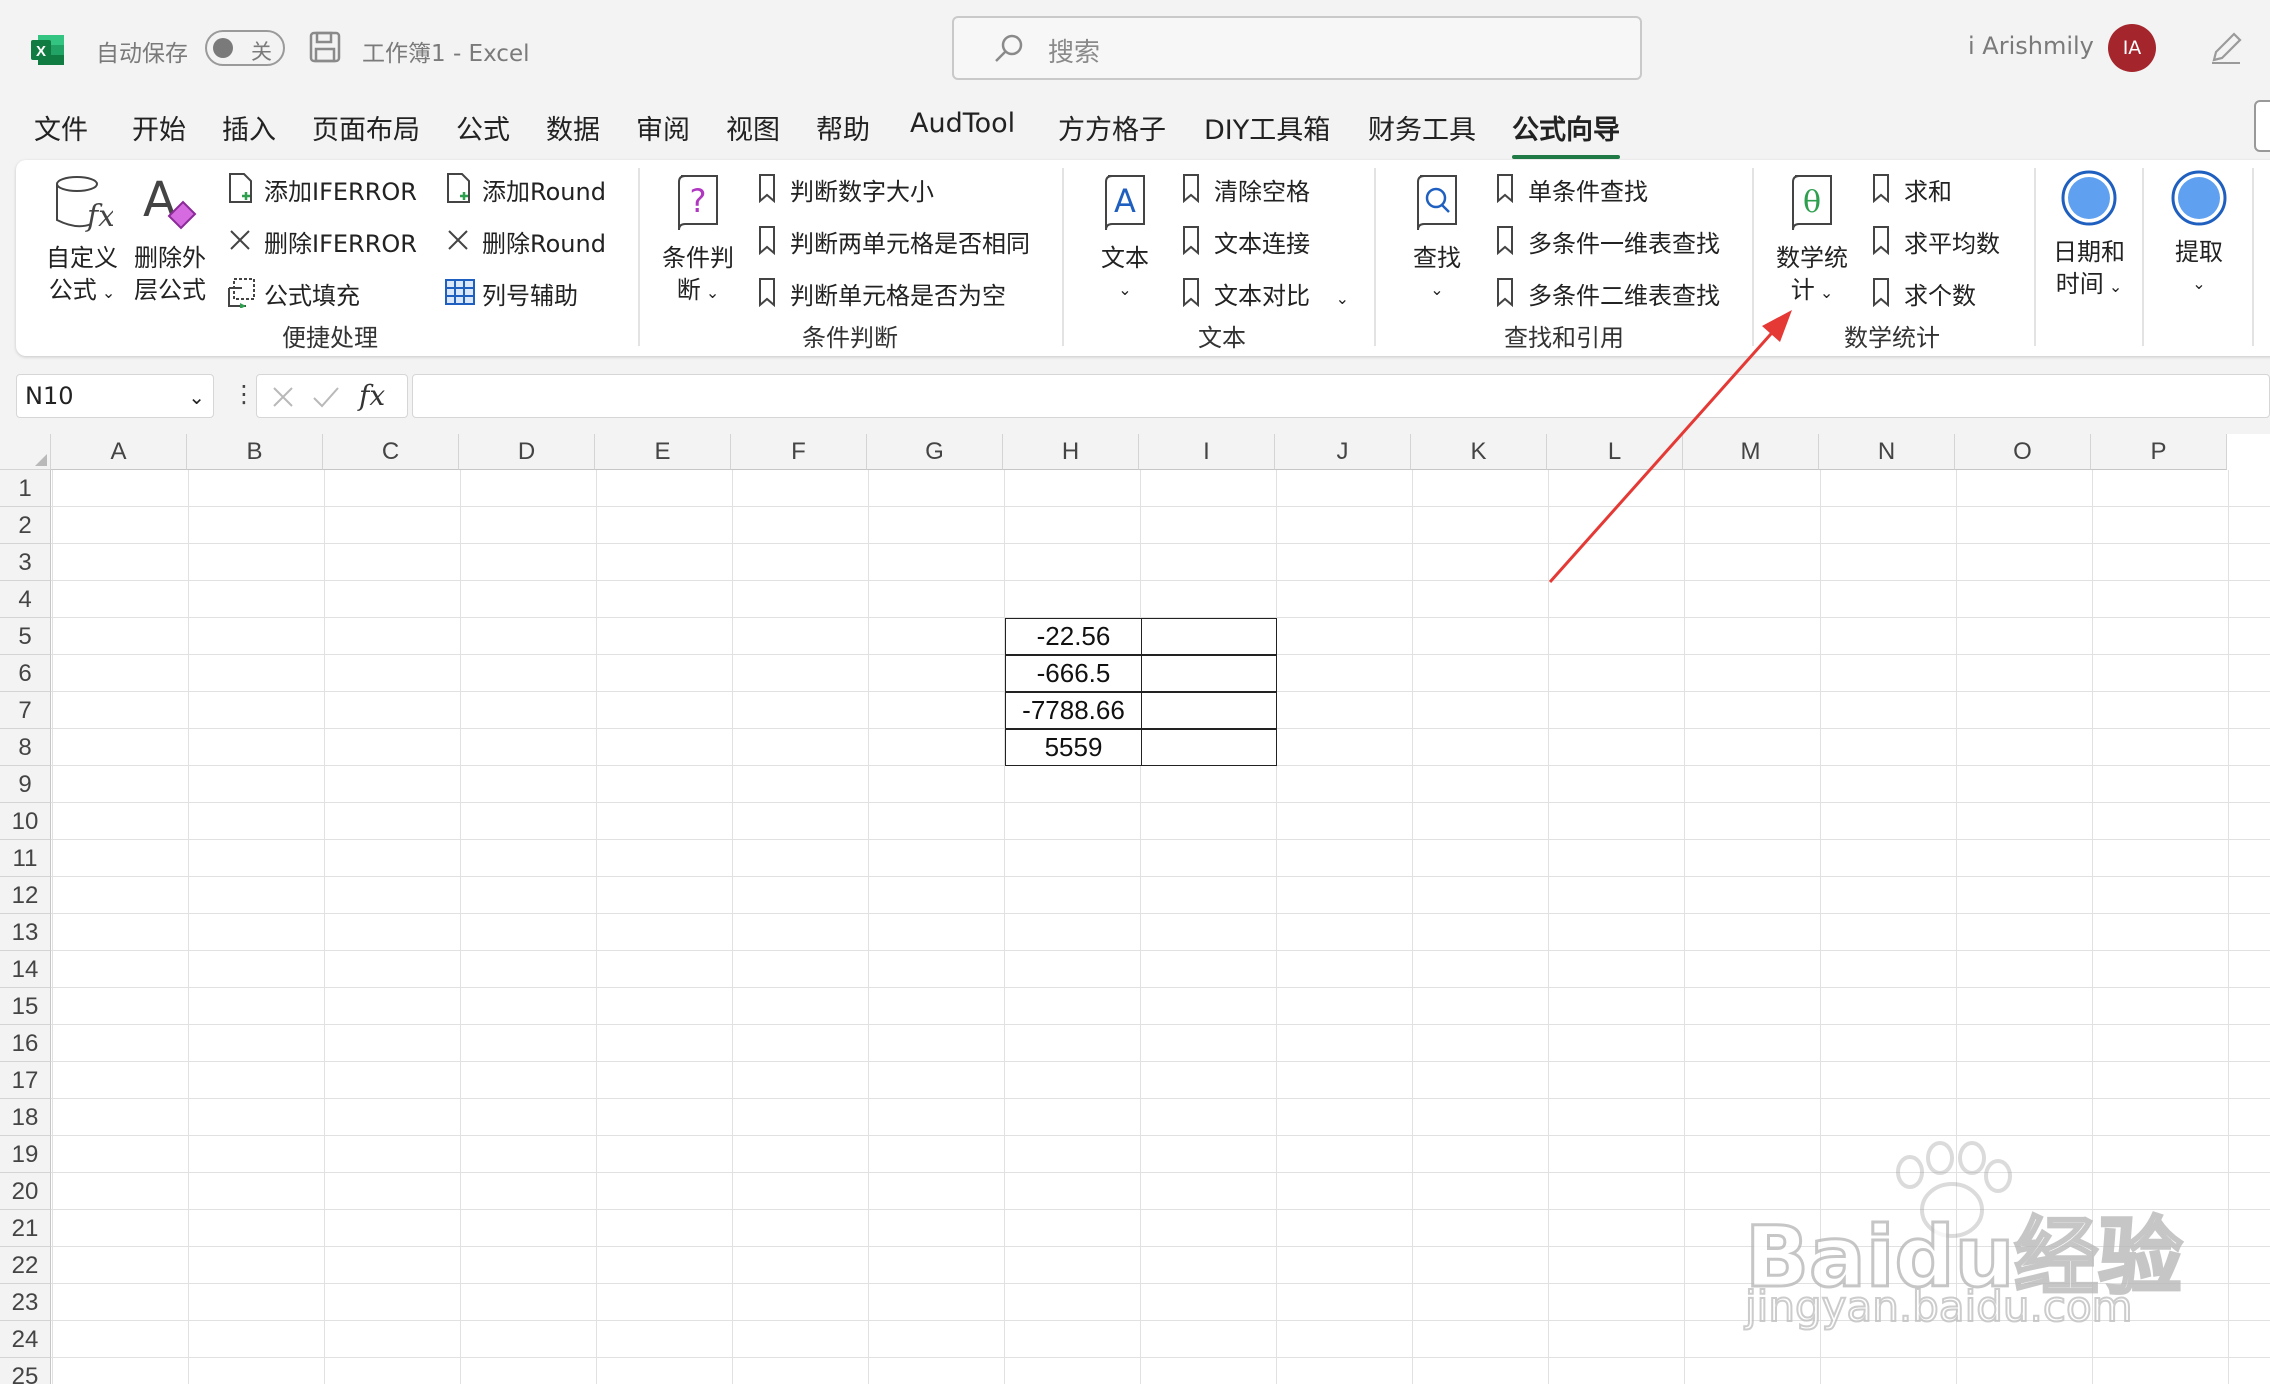 Image resolution: width=2270 pixels, height=1384 pixels. I want to click on condition-judge-button: ? 条件判 断 ⌄, so click(698, 240).